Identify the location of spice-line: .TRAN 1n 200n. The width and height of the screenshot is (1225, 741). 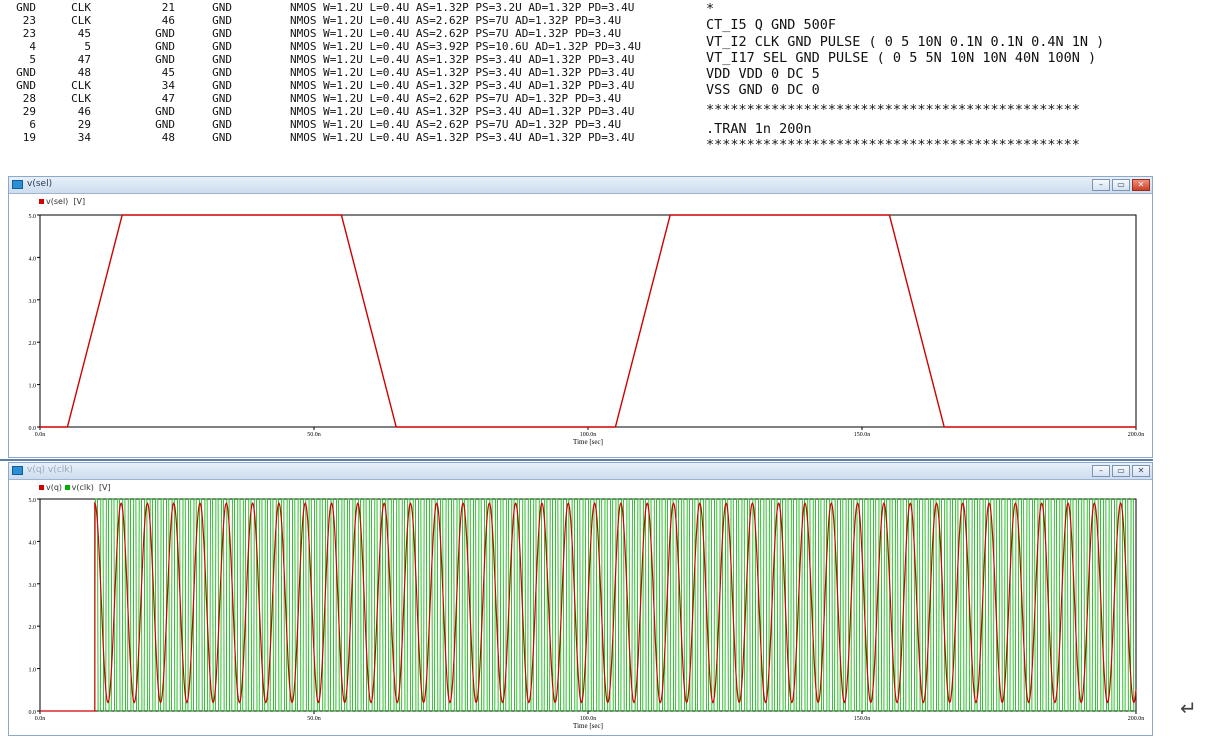
(759, 129).